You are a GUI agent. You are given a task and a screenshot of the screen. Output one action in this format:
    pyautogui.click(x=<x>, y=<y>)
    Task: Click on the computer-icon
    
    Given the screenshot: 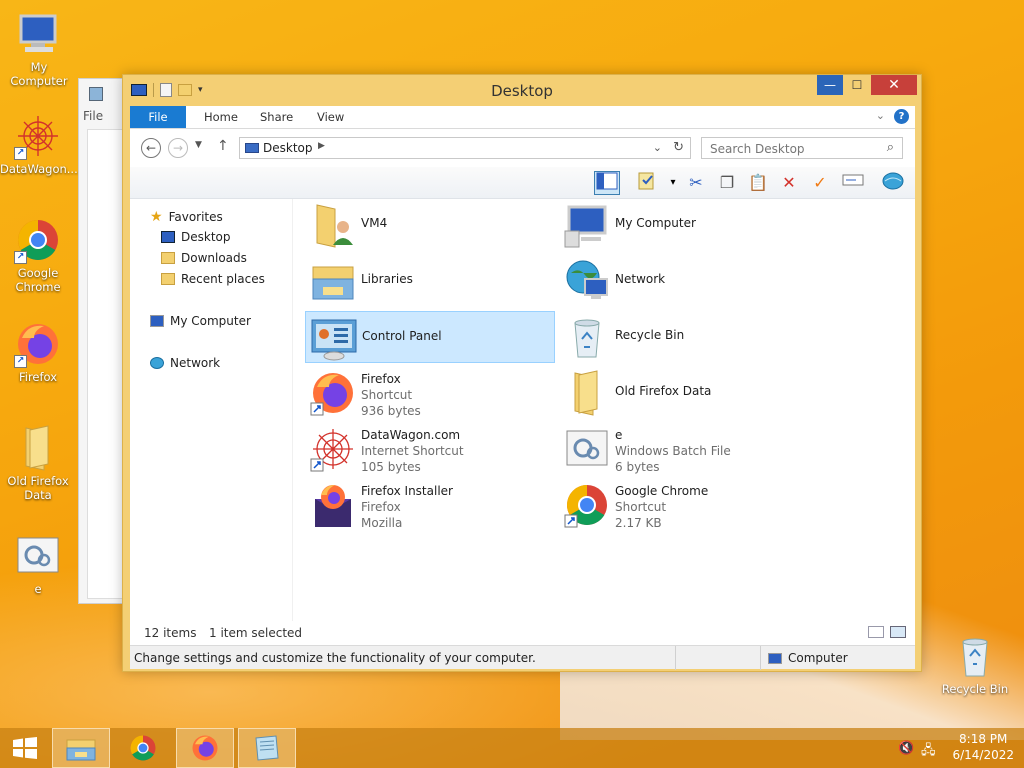 What is the action you would take?
    pyautogui.click(x=775, y=658)
    